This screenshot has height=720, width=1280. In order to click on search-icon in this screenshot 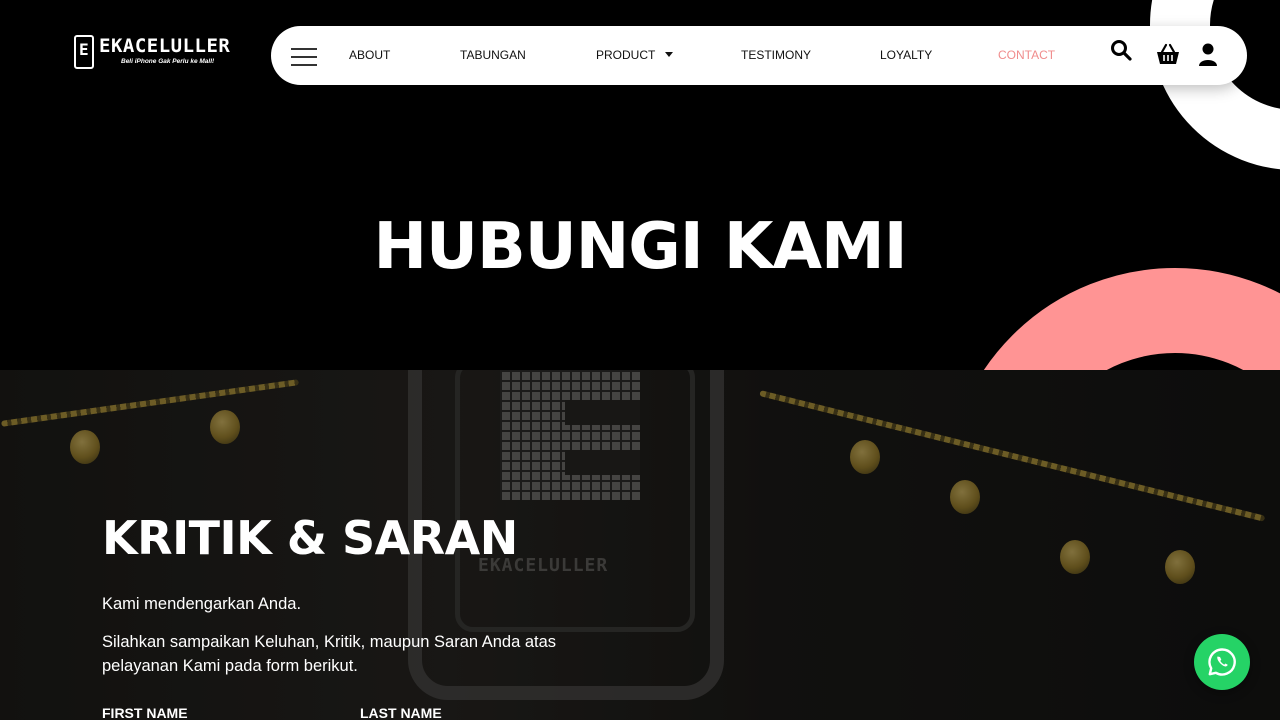, I will do `click(1122, 51)`.